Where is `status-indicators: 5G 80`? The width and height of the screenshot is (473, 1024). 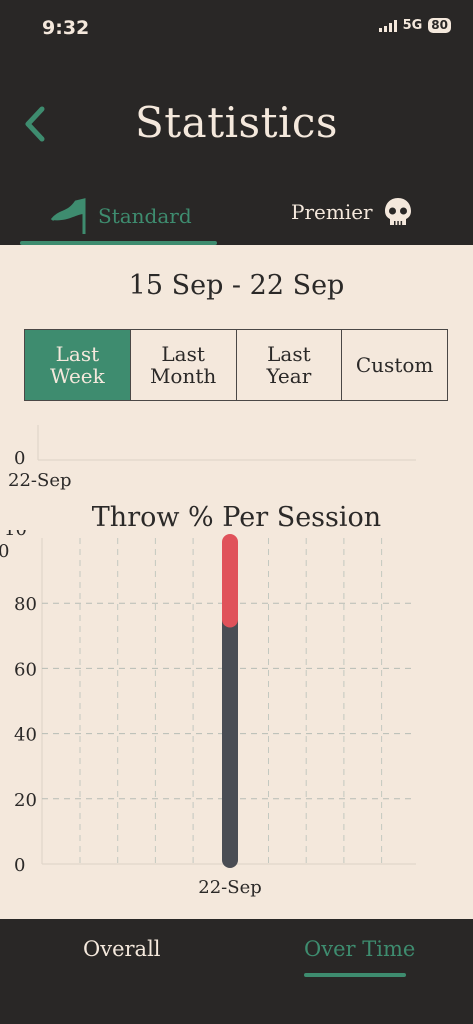 status-indicators: 5G 80 is located at coordinates (414, 25).